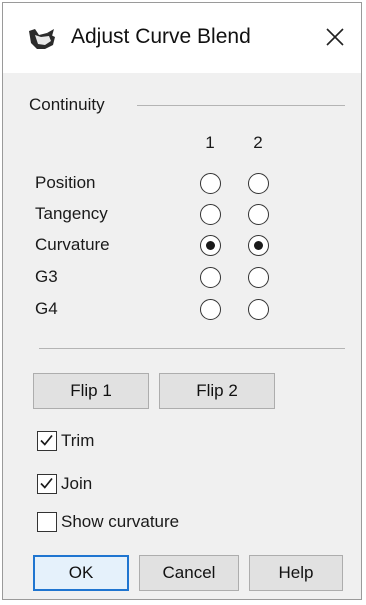 This screenshot has height=605, width=366. What do you see at coordinates (120, 521) in the screenshot?
I see `show-curvature-label: Show curvature` at bounding box center [120, 521].